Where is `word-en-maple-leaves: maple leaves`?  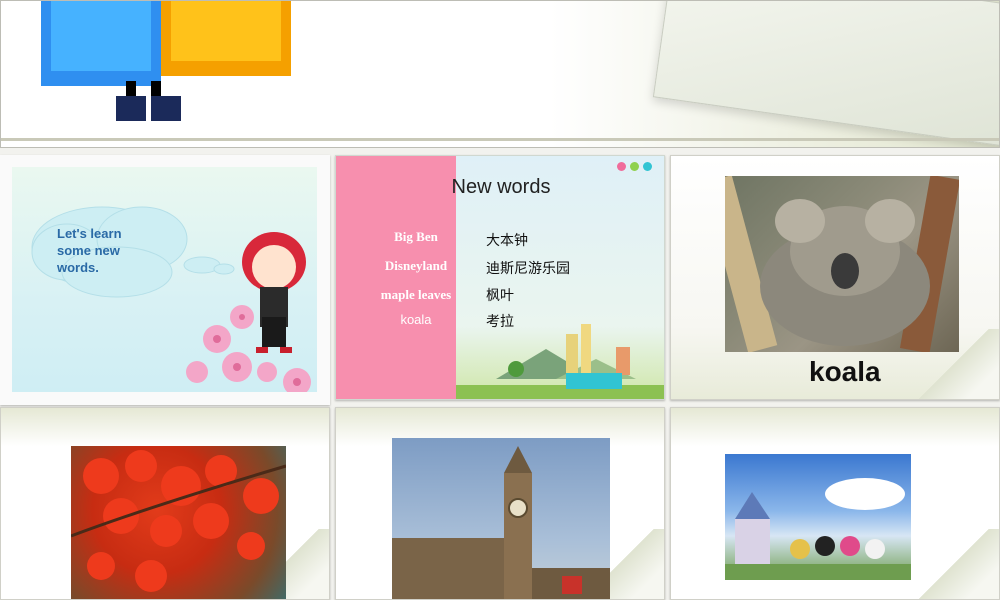
word-en-maple-leaves: maple leaves is located at coordinates (416, 294).